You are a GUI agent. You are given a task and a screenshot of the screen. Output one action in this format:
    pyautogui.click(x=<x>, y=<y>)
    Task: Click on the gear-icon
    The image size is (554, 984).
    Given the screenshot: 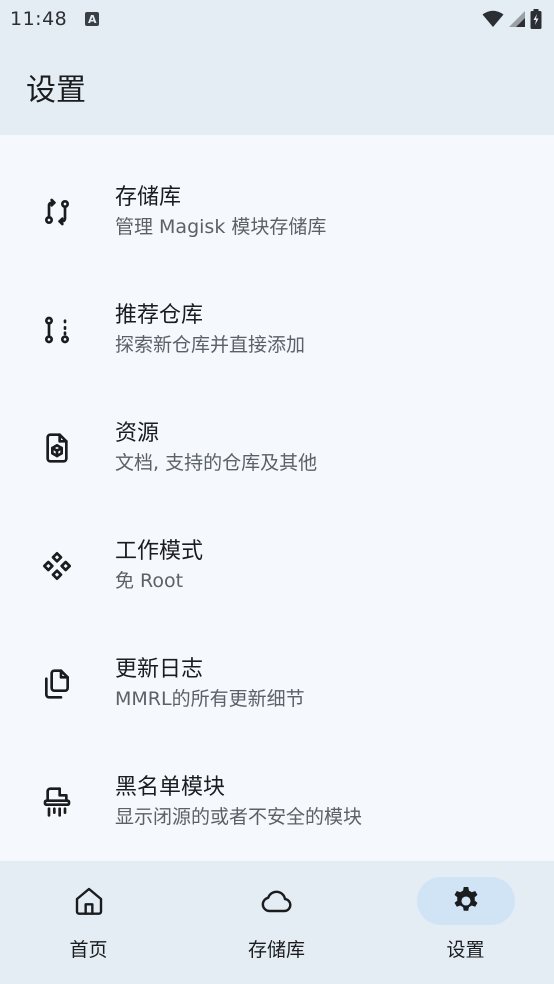 What is the action you would take?
    pyautogui.click(x=465, y=899)
    